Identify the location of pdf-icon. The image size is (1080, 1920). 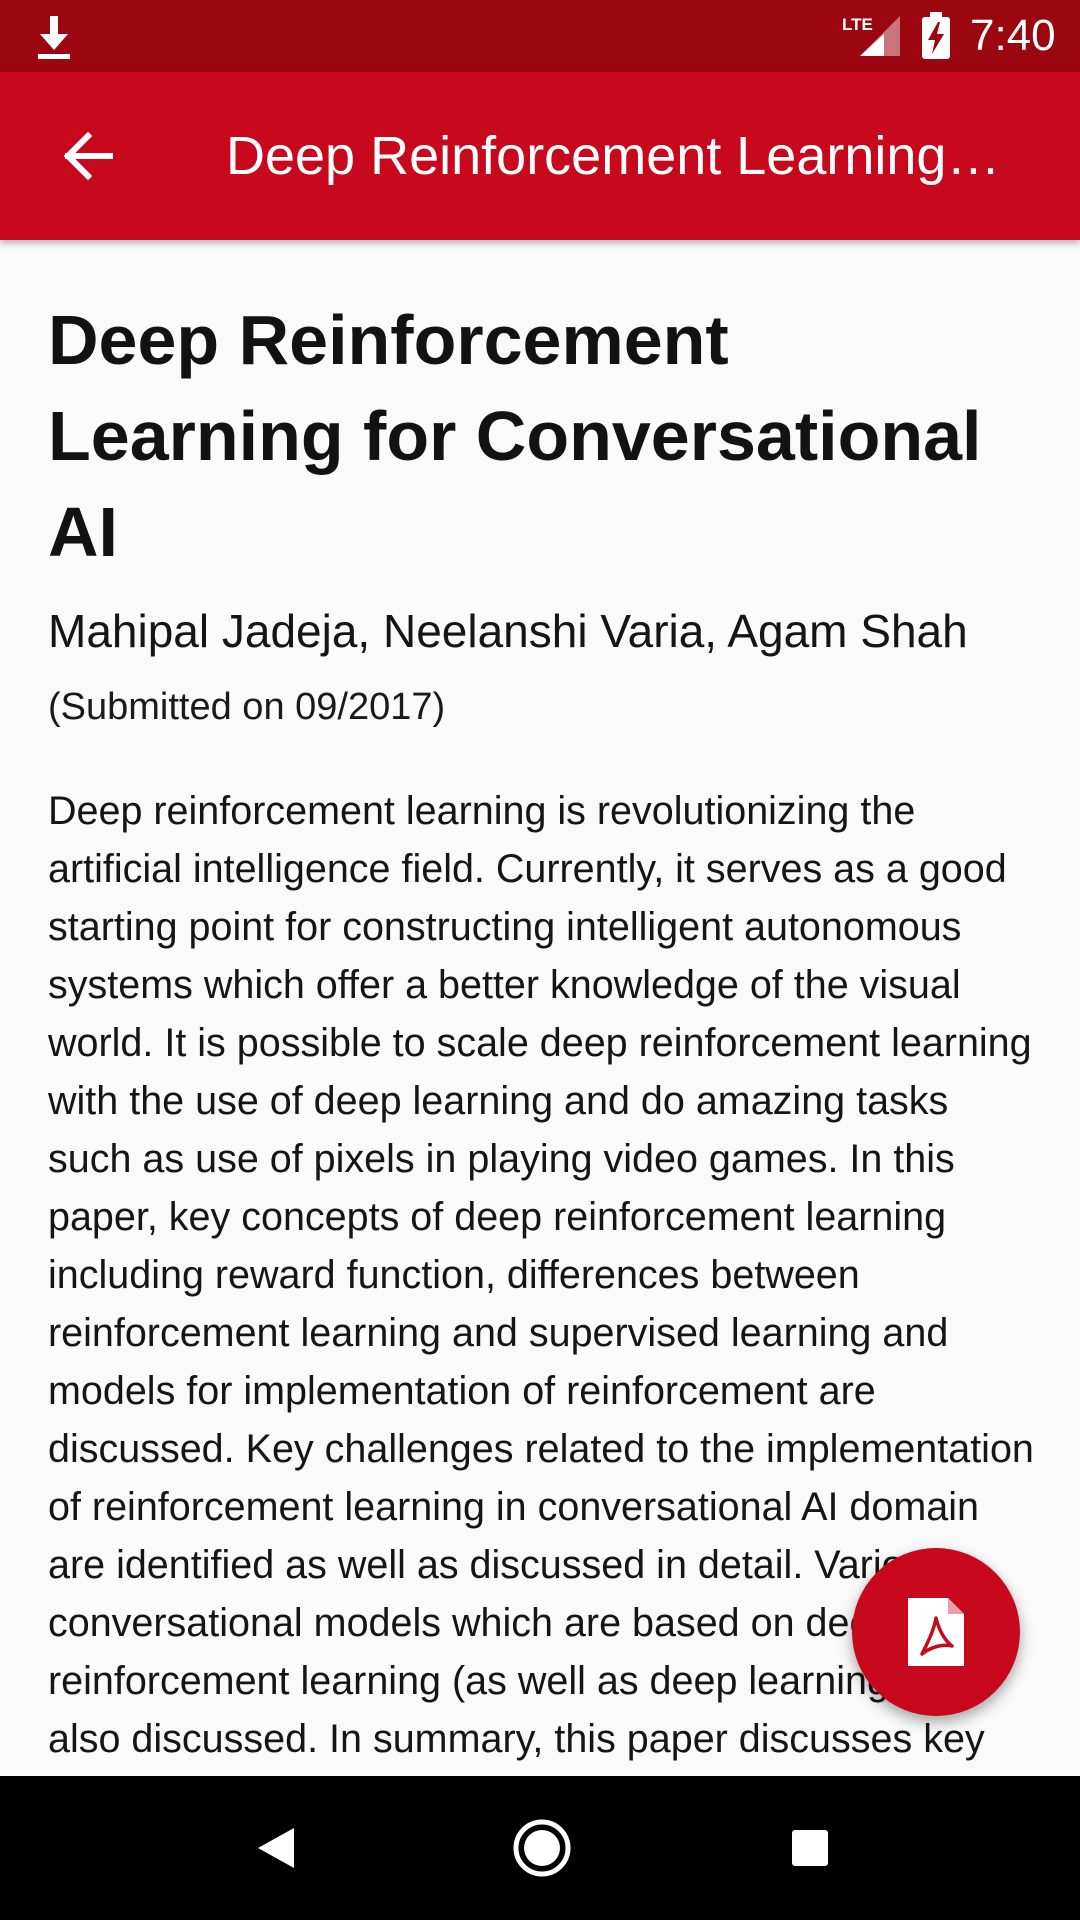
(936, 1632).